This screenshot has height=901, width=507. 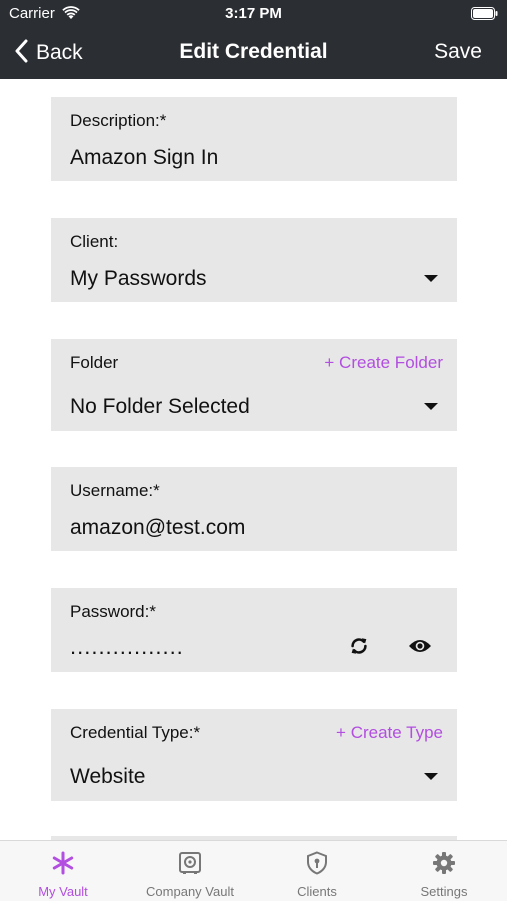 I want to click on description-field: Description:* Amazon Sign In, so click(x=254, y=139).